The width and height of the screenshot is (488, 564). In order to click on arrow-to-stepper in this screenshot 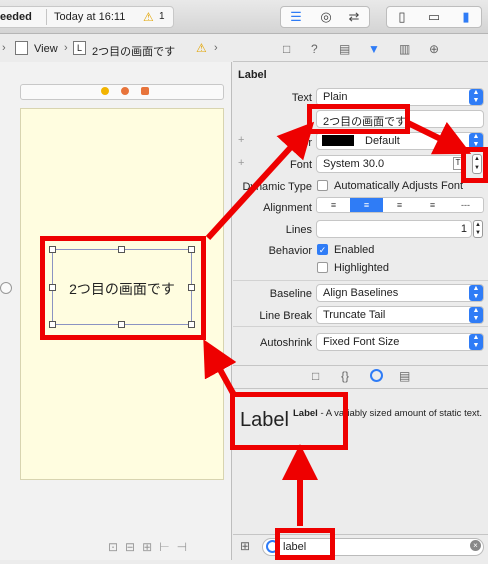, I will do `click(439, 137)`.